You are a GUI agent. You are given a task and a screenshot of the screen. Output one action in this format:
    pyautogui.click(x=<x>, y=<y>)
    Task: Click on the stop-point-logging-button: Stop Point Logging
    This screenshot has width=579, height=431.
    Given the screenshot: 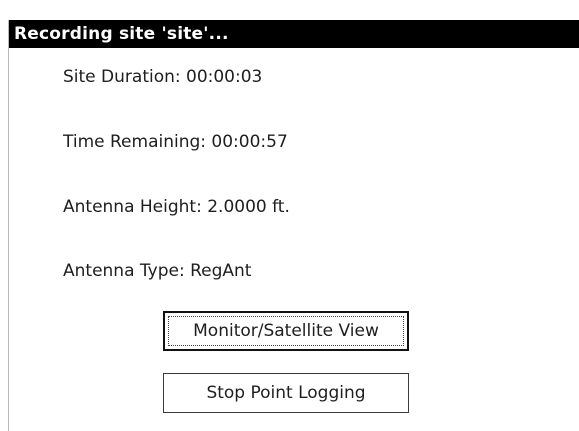 What is the action you would take?
    pyautogui.click(x=286, y=393)
    